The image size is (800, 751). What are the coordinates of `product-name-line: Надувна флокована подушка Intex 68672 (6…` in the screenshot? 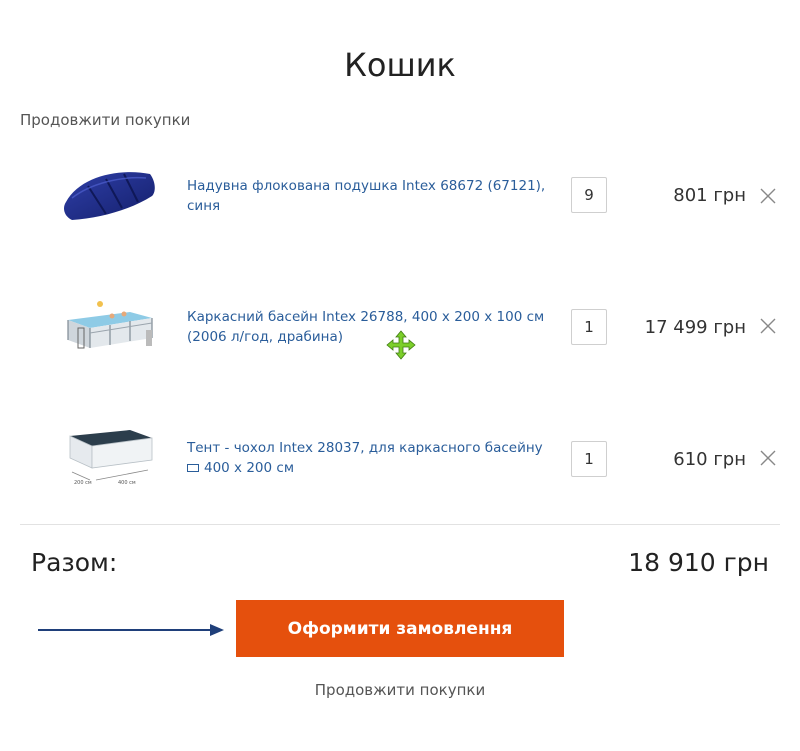 It's located at (366, 186).